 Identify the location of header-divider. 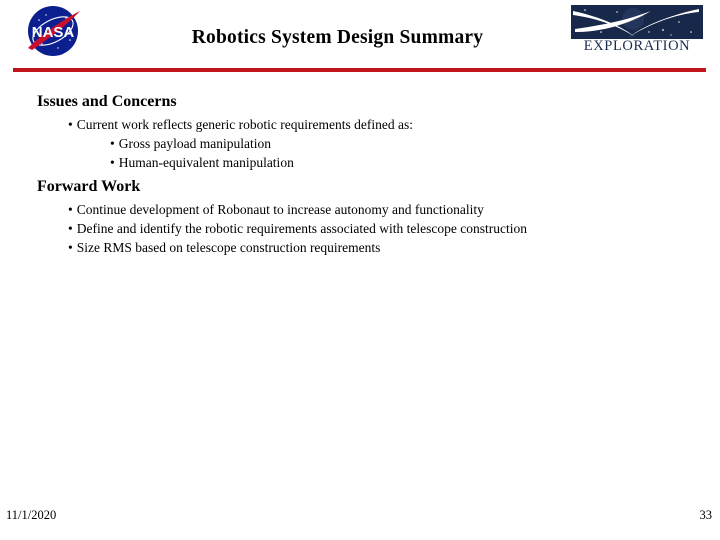
(359, 70).